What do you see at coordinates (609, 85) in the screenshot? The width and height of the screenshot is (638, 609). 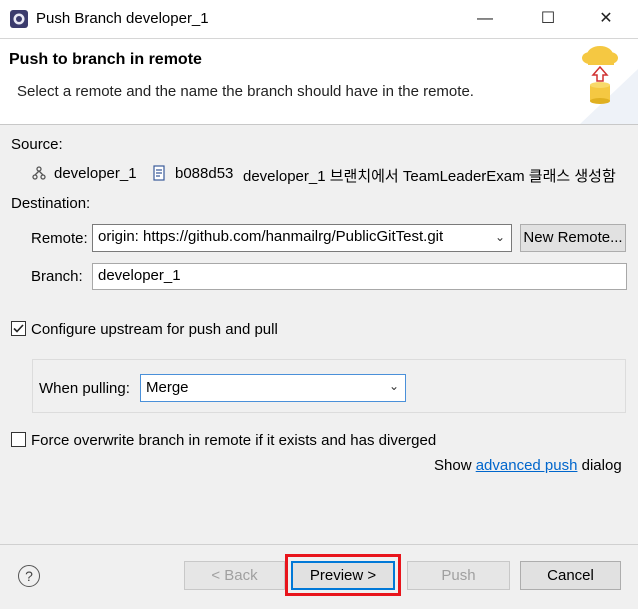 I see `push-cloud-icon` at bounding box center [609, 85].